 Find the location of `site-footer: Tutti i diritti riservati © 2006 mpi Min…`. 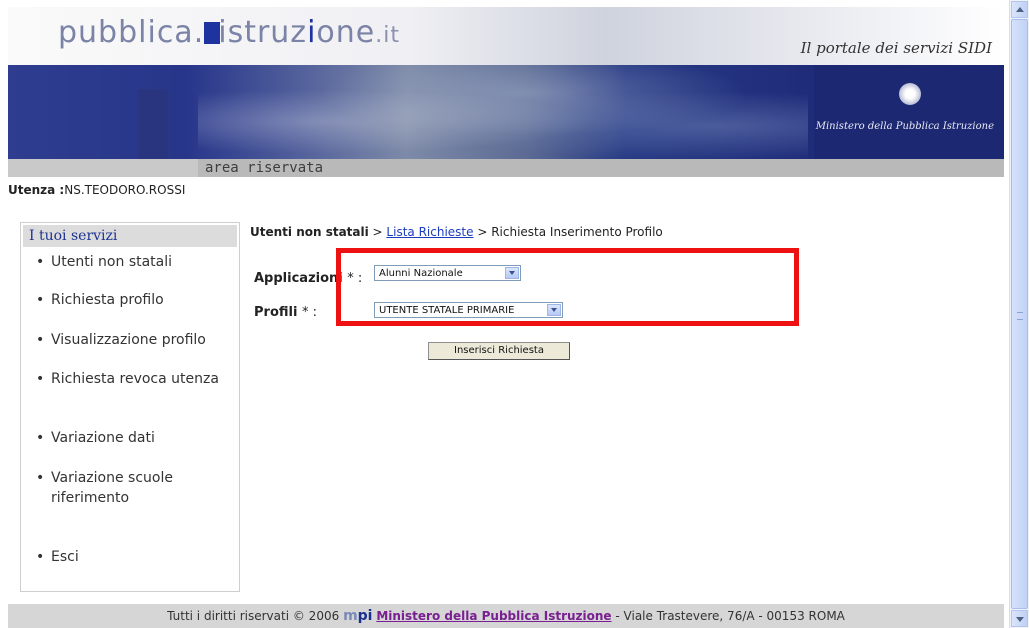

site-footer: Tutti i diritti riservati © 2006 mpi Min… is located at coordinates (506, 616).